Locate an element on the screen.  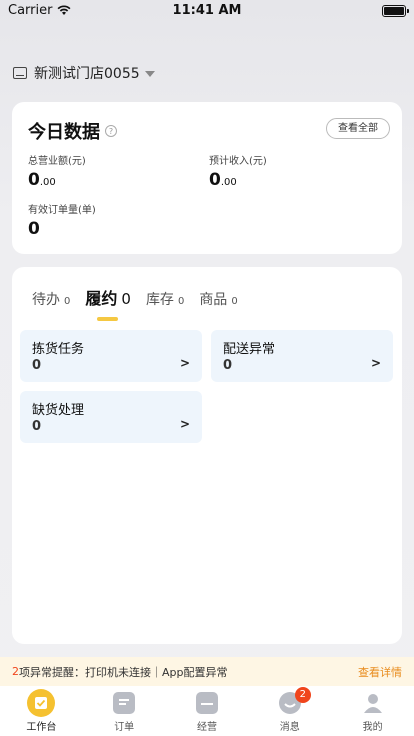
caret-down-icon is located at coordinates (149, 74).